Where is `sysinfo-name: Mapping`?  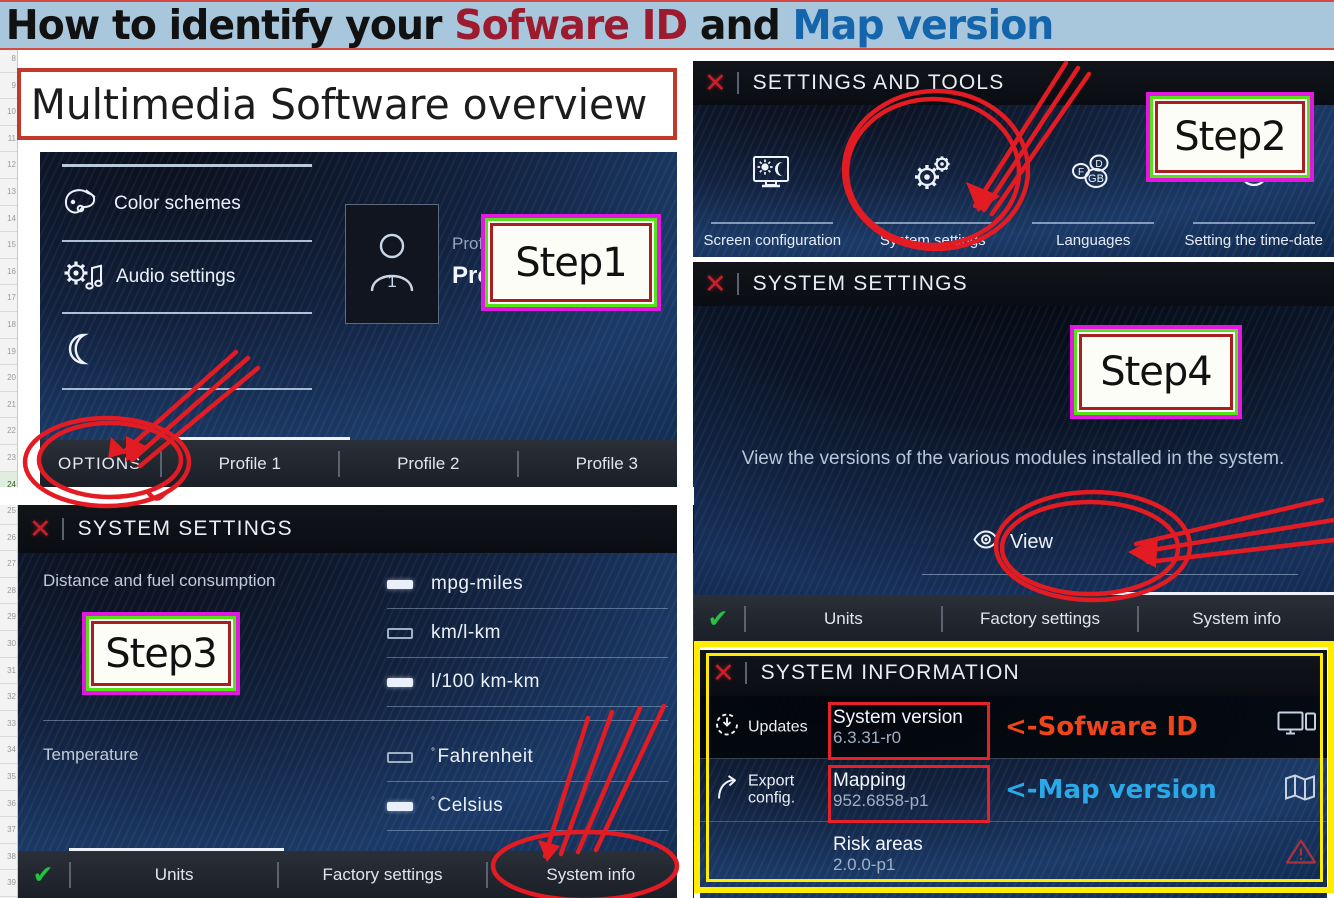 sysinfo-name: Mapping is located at coordinates (869, 780).